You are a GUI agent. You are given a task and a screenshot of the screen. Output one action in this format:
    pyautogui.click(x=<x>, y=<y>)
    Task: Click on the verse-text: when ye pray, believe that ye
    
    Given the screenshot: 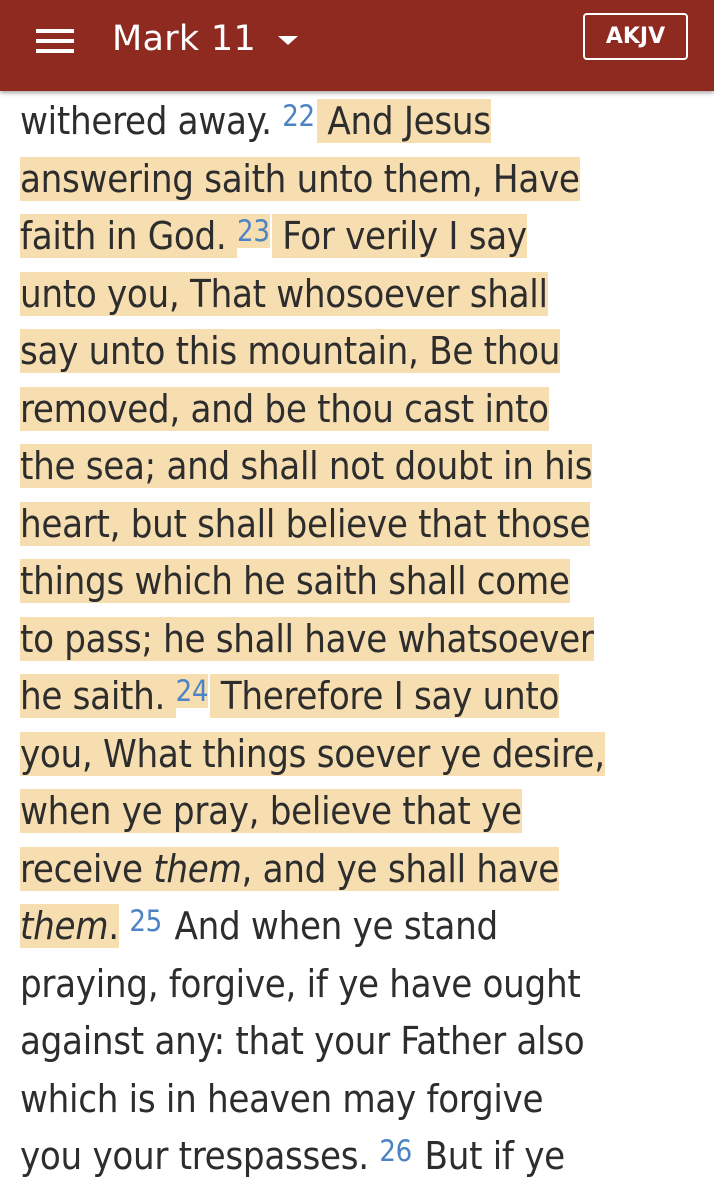 What is the action you would take?
    pyautogui.click(x=271, y=811)
    